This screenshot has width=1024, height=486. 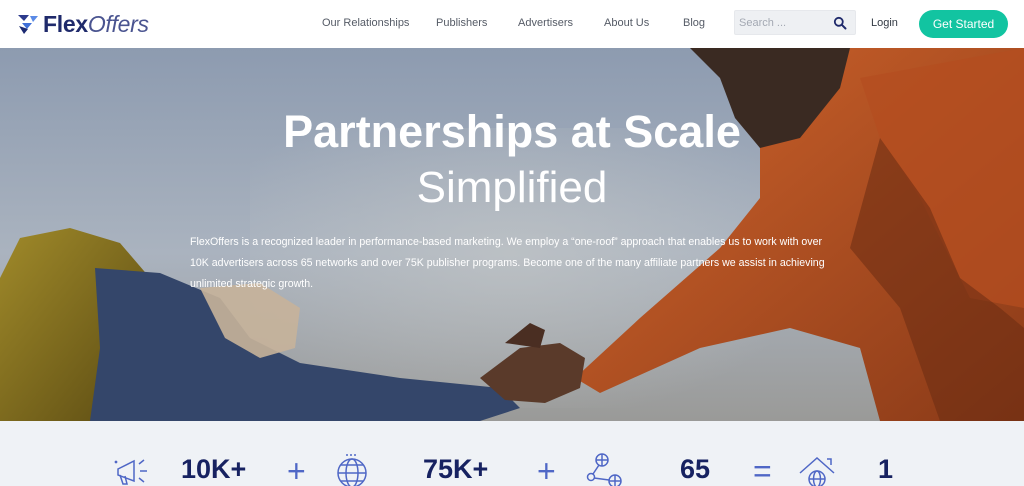 I want to click on globe-icon, so click(x=352, y=470).